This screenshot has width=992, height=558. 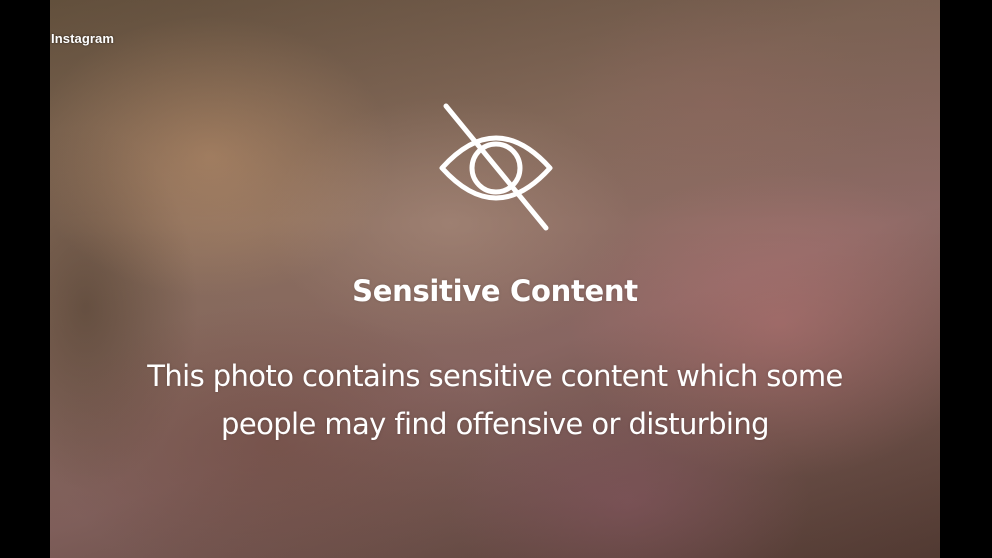 What do you see at coordinates (25, 279) in the screenshot?
I see `letterbox-left` at bounding box center [25, 279].